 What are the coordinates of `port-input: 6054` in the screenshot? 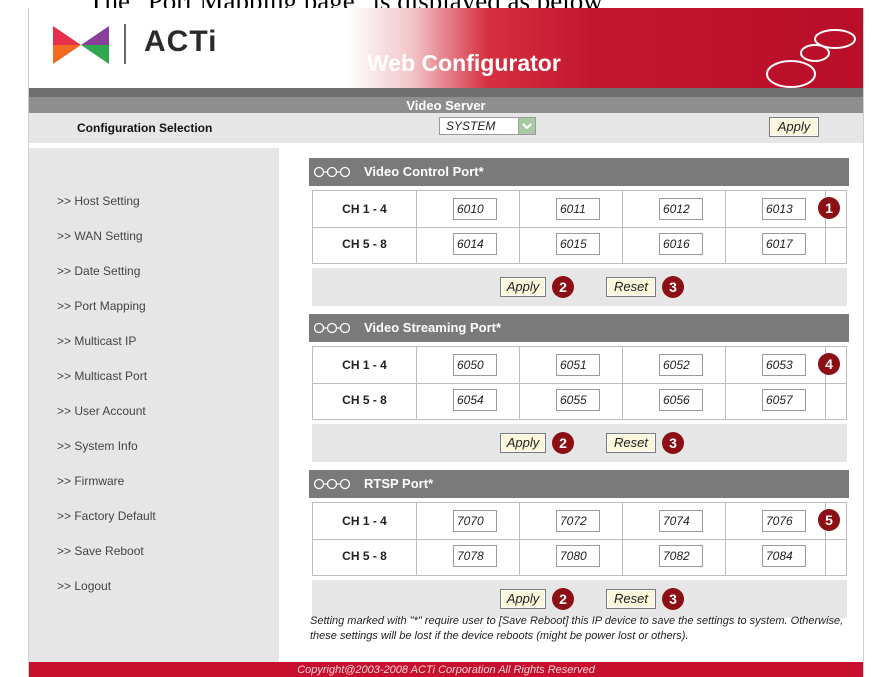 It's located at (475, 400).